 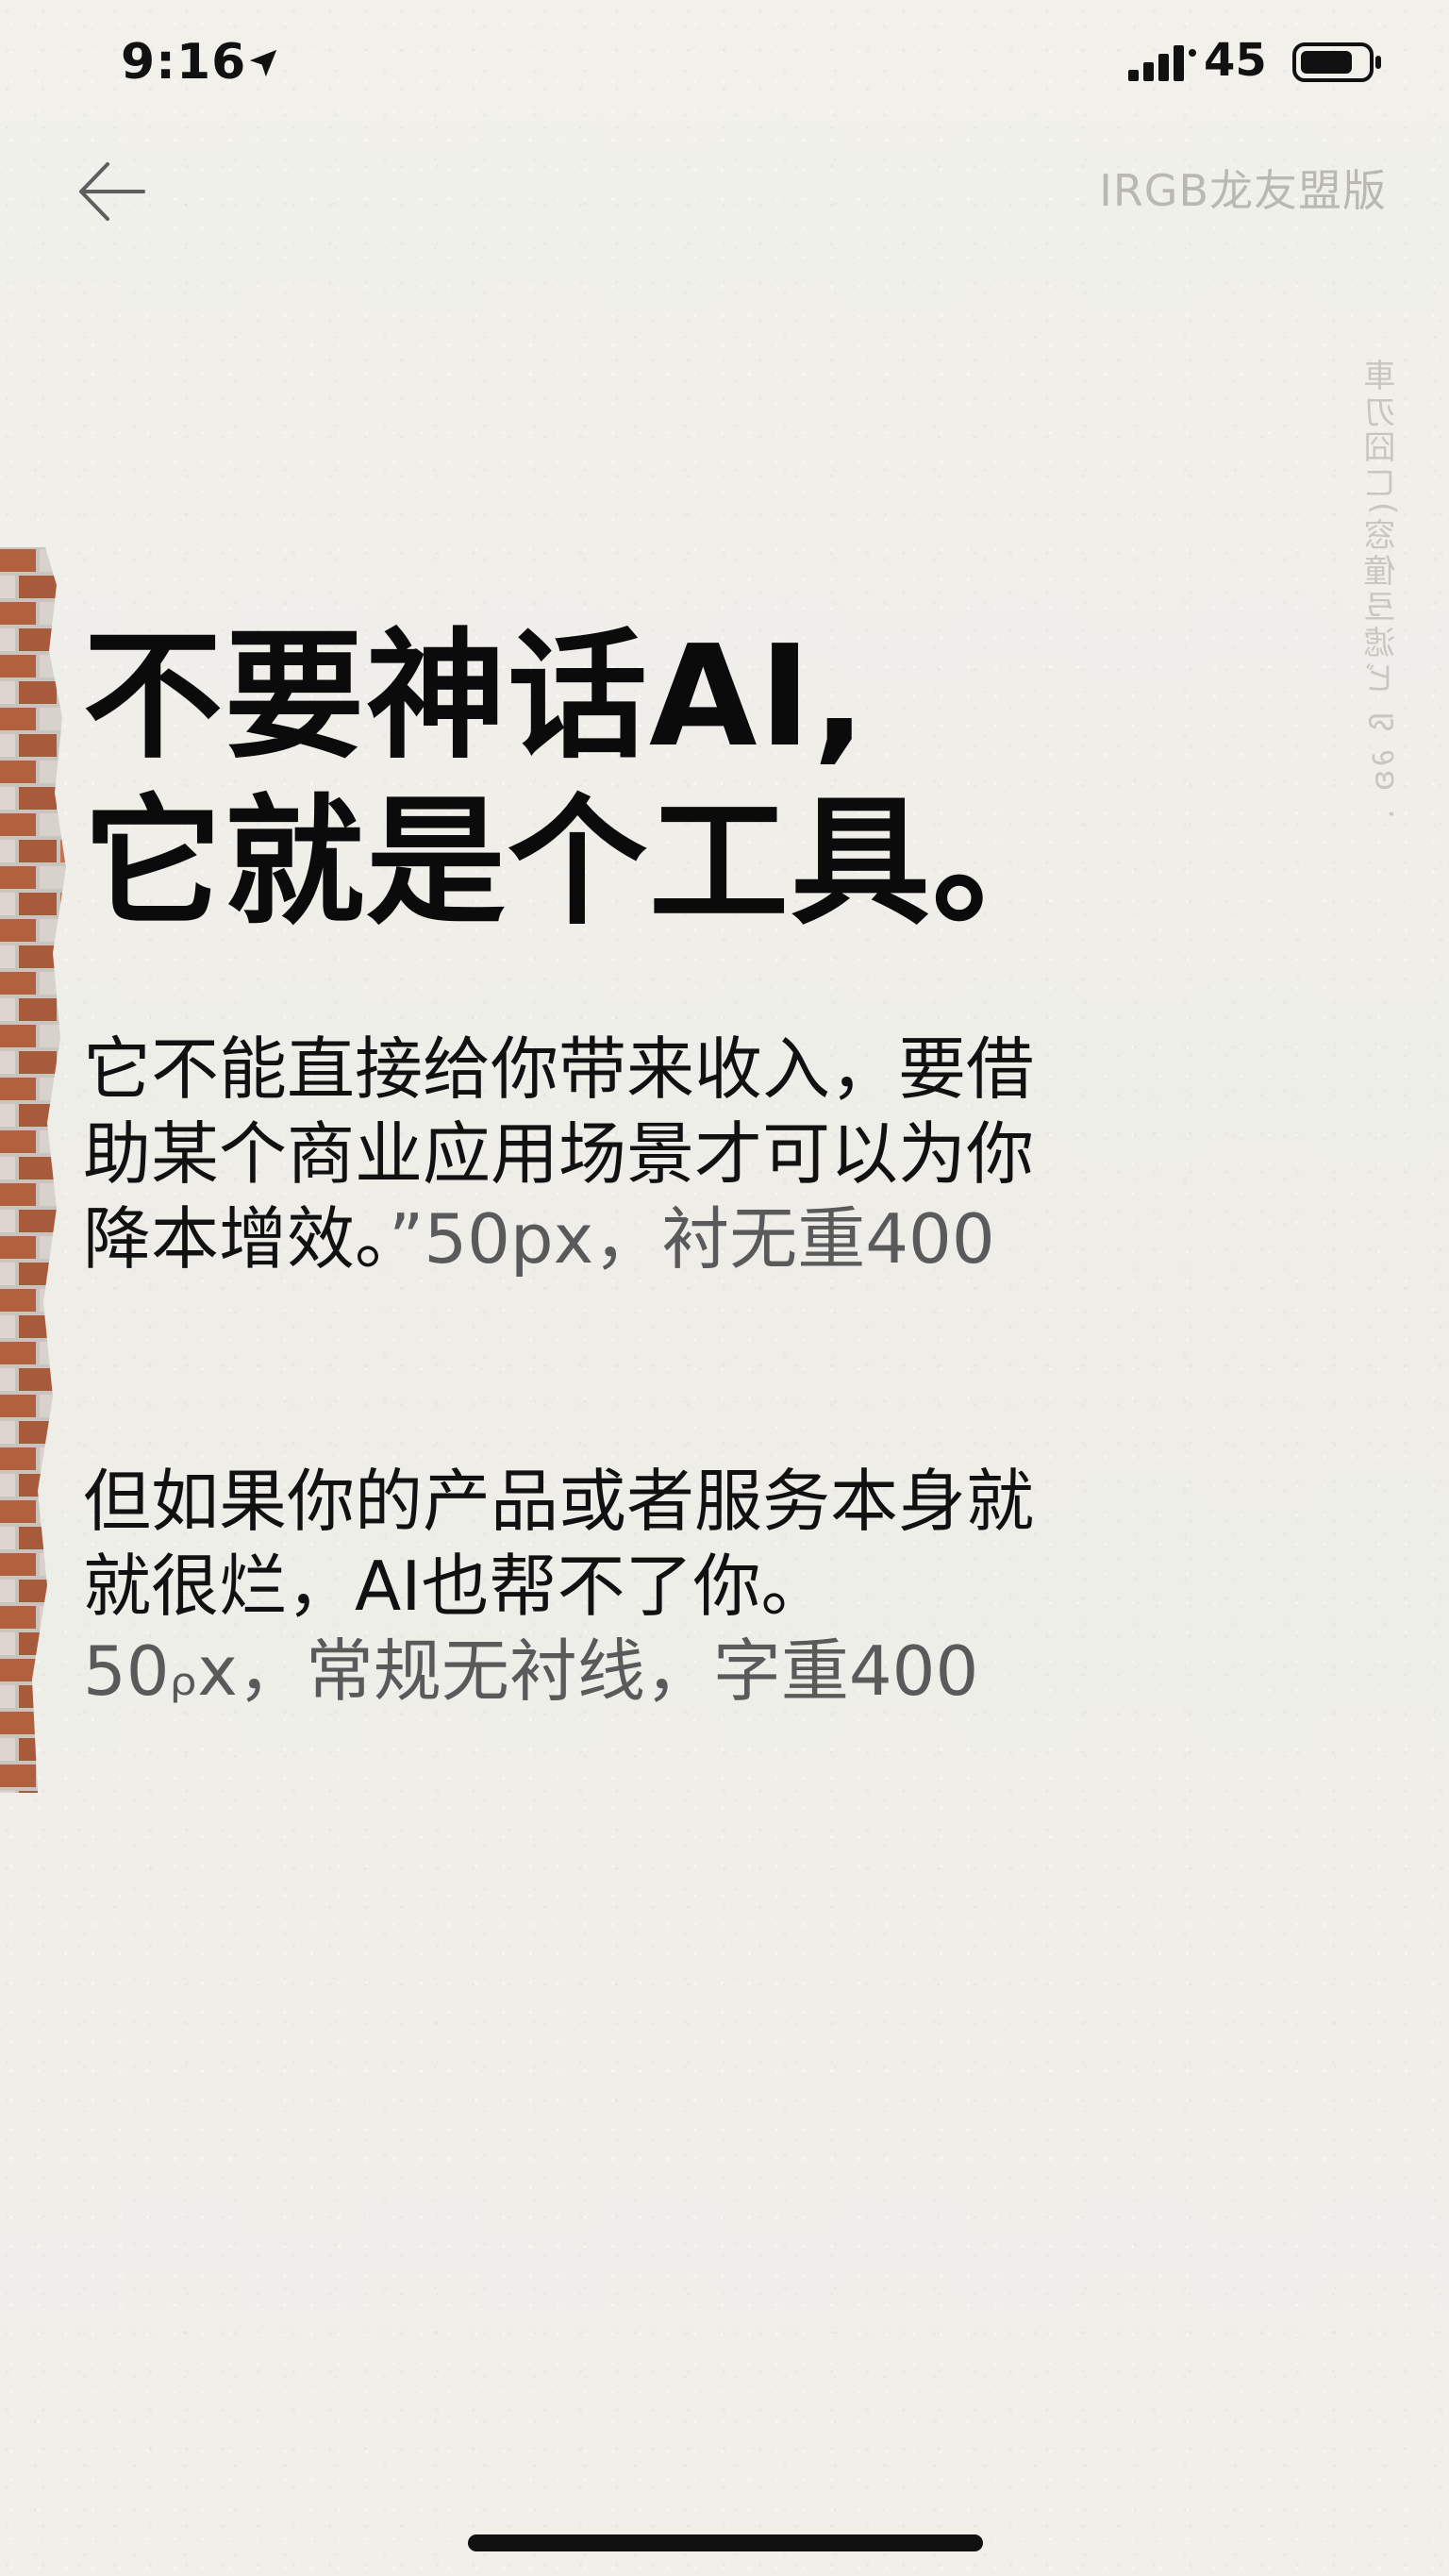 What do you see at coordinates (475, 696) in the screenshot?
I see `headline-line-1: 不要神话AI,` at bounding box center [475, 696].